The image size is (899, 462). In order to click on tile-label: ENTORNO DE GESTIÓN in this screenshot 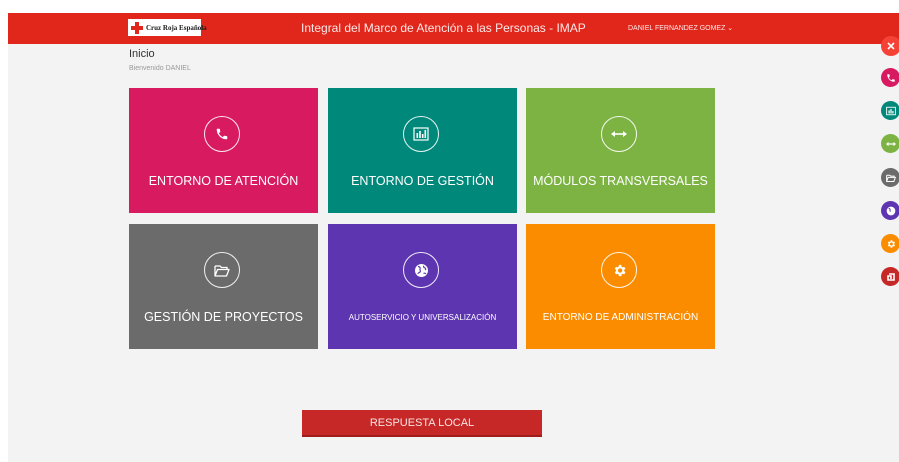, I will do `click(422, 181)`.